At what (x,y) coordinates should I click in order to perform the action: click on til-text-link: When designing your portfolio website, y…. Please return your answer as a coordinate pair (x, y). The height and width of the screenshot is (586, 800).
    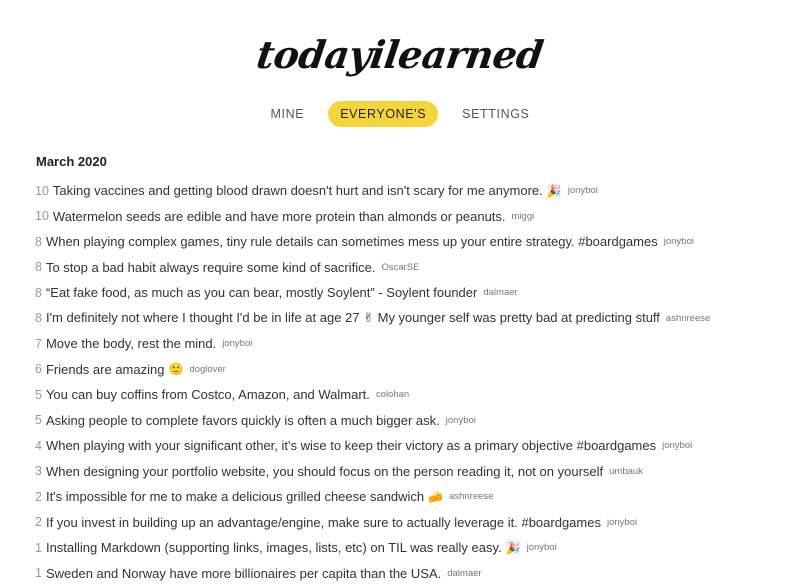
    Looking at the image, I should click on (324, 471).